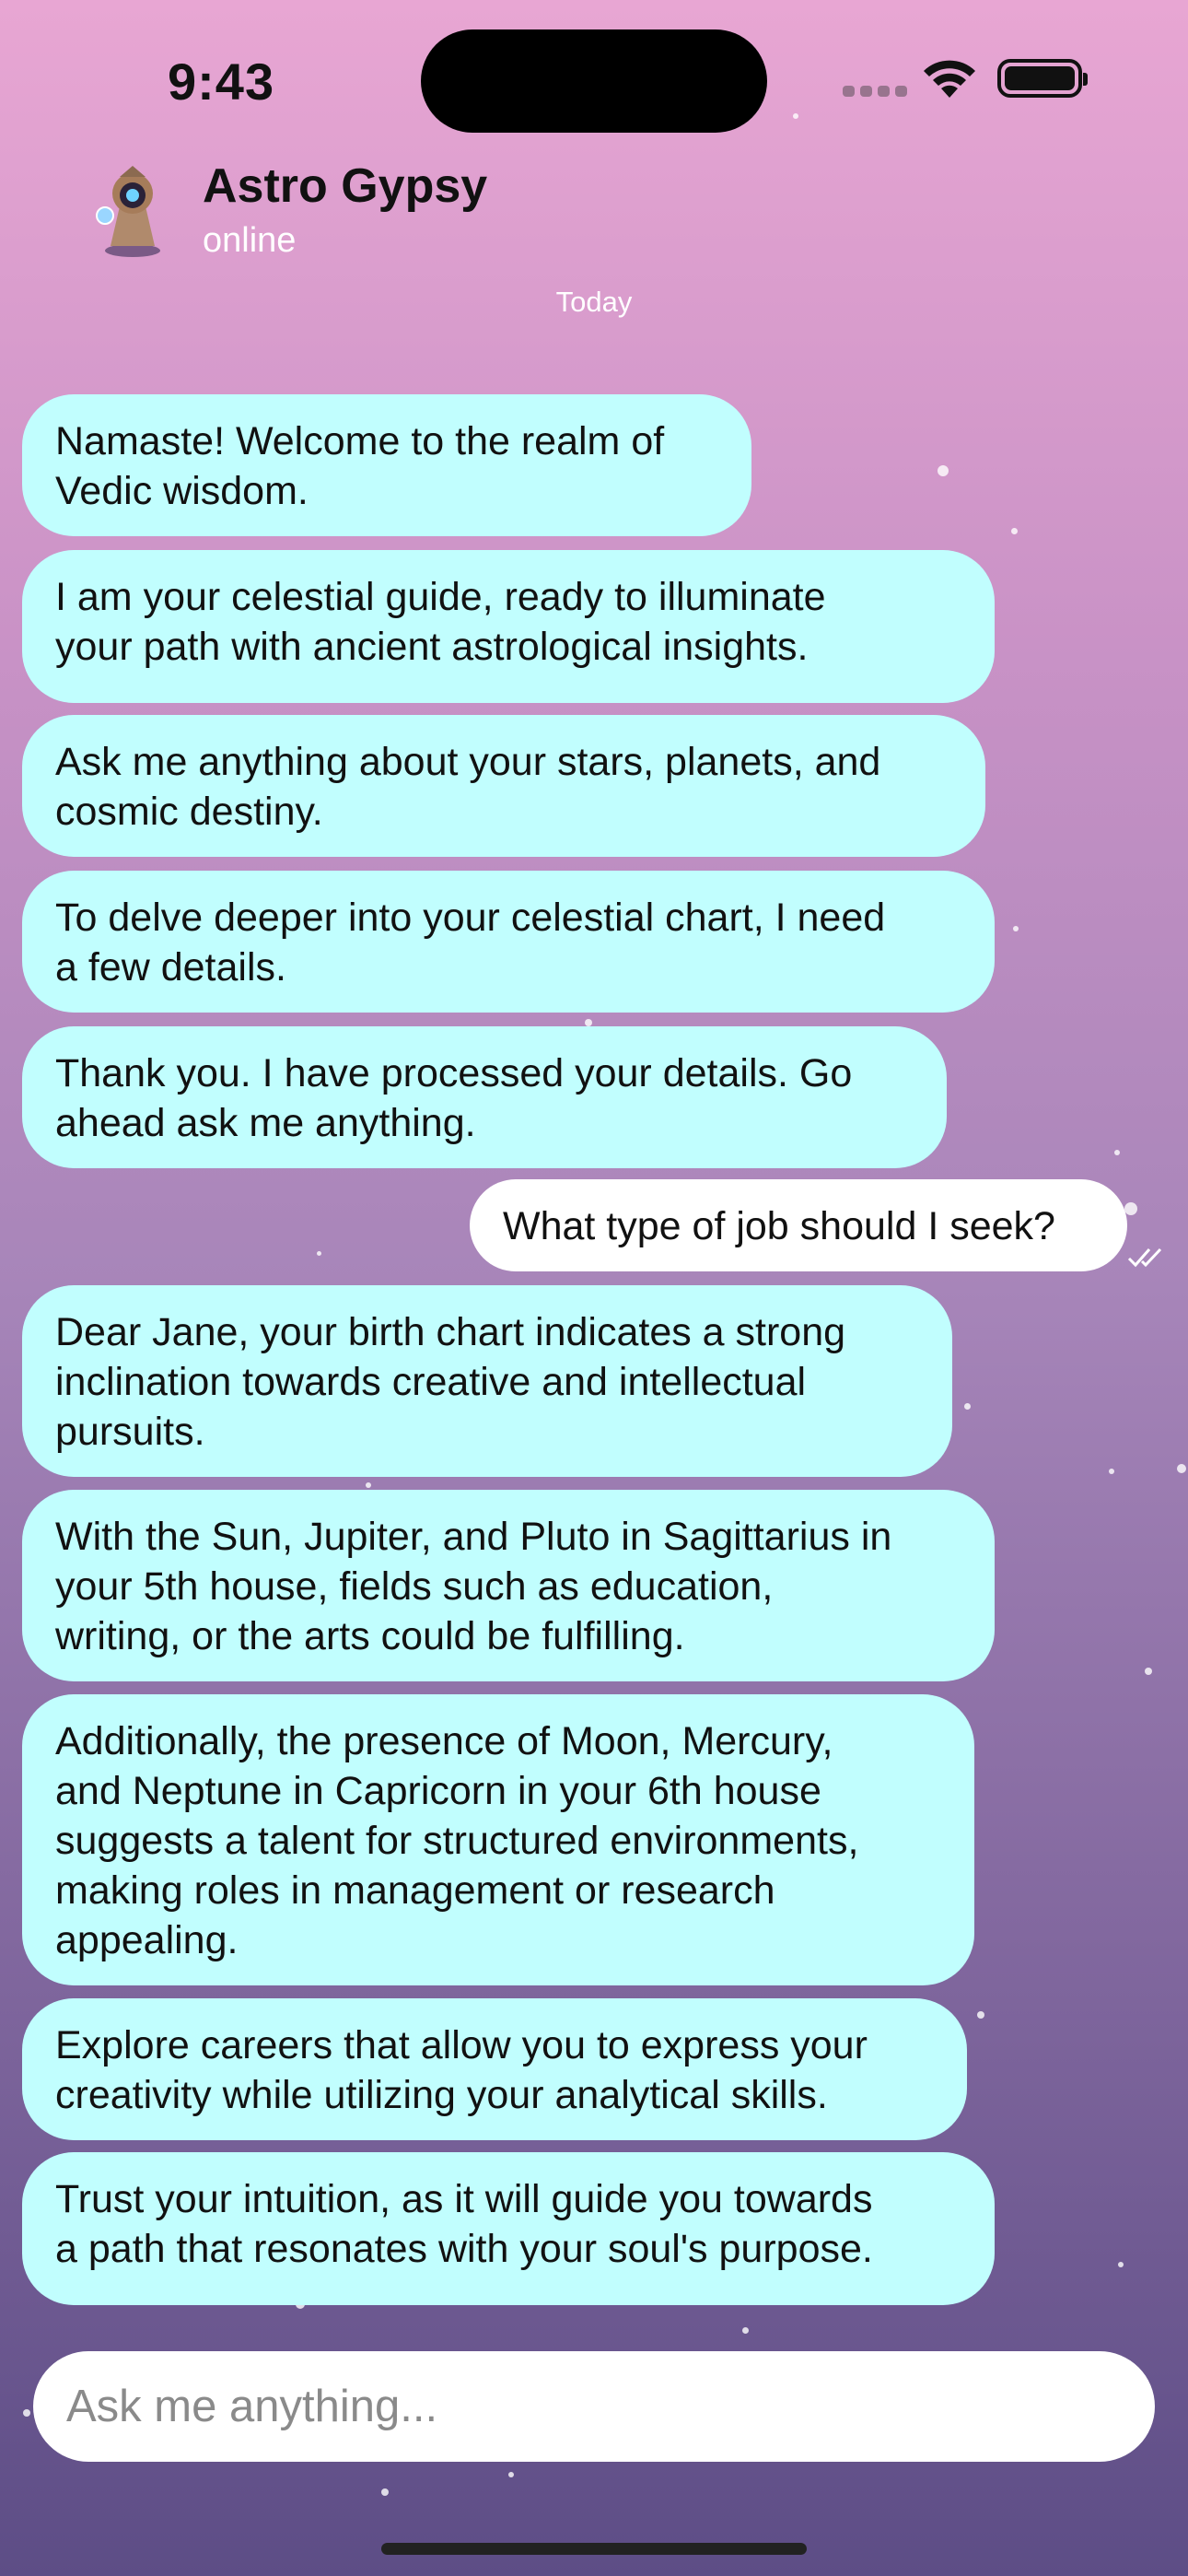  What do you see at coordinates (798, 1225) in the screenshot?
I see `message-bubble-user: What type of job should I seek?` at bounding box center [798, 1225].